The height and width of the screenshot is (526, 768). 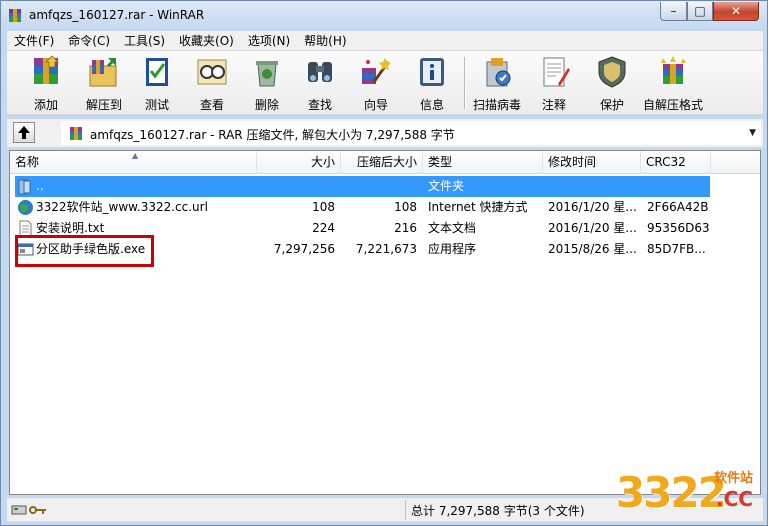 What do you see at coordinates (440, 162) in the screenshot?
I see `column-type-label: 类型` at bounding box center [440, 162].